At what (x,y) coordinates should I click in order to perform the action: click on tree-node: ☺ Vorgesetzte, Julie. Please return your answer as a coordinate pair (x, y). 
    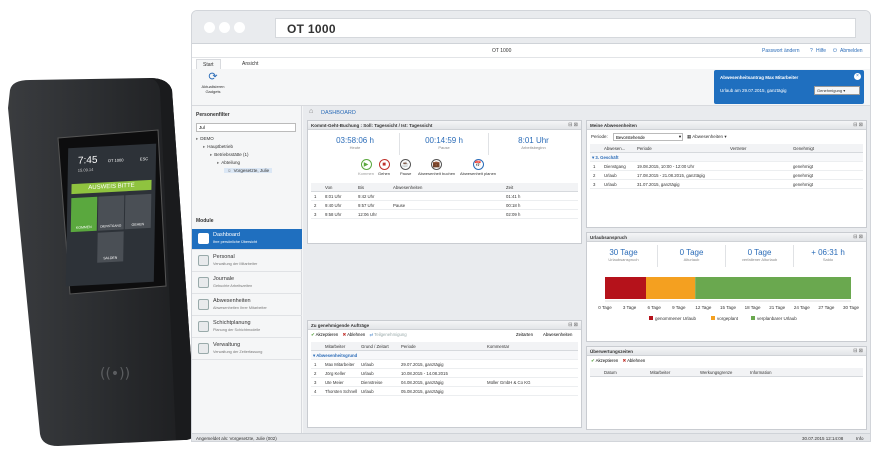
    Looking at the image, I should click on (248, 170).